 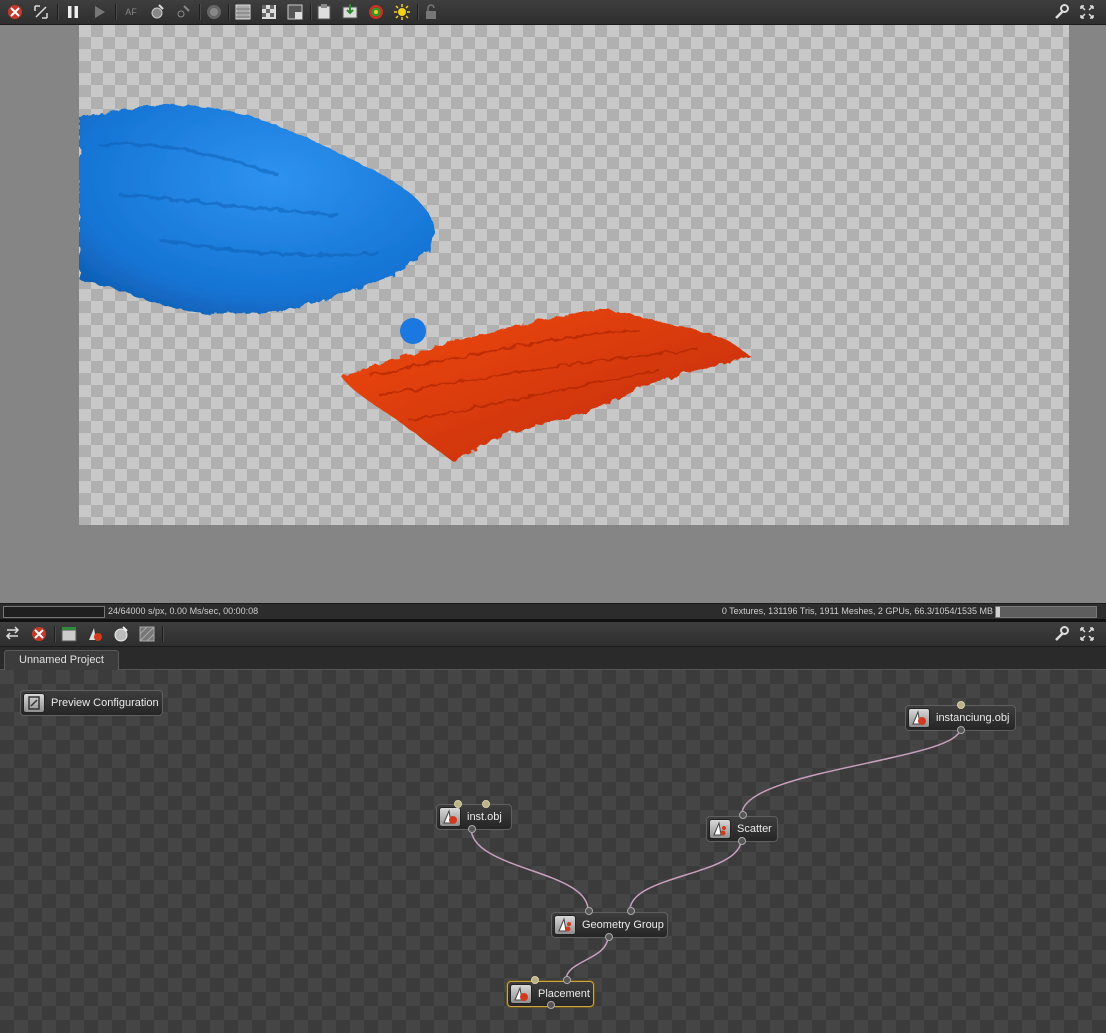 I want to click on checkerboard-icon, so click(x=269, y=12).